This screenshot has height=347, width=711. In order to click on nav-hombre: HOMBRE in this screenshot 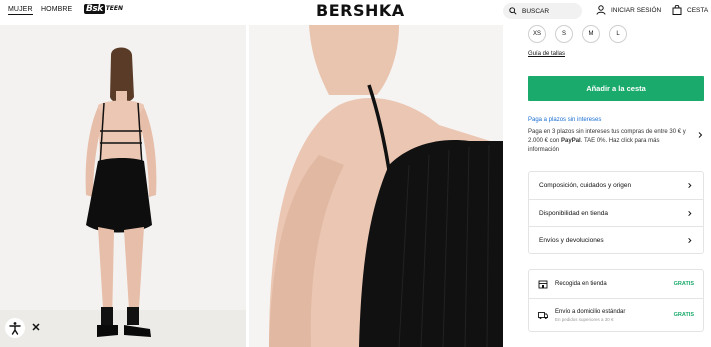, I will do `click(56, 9)`.